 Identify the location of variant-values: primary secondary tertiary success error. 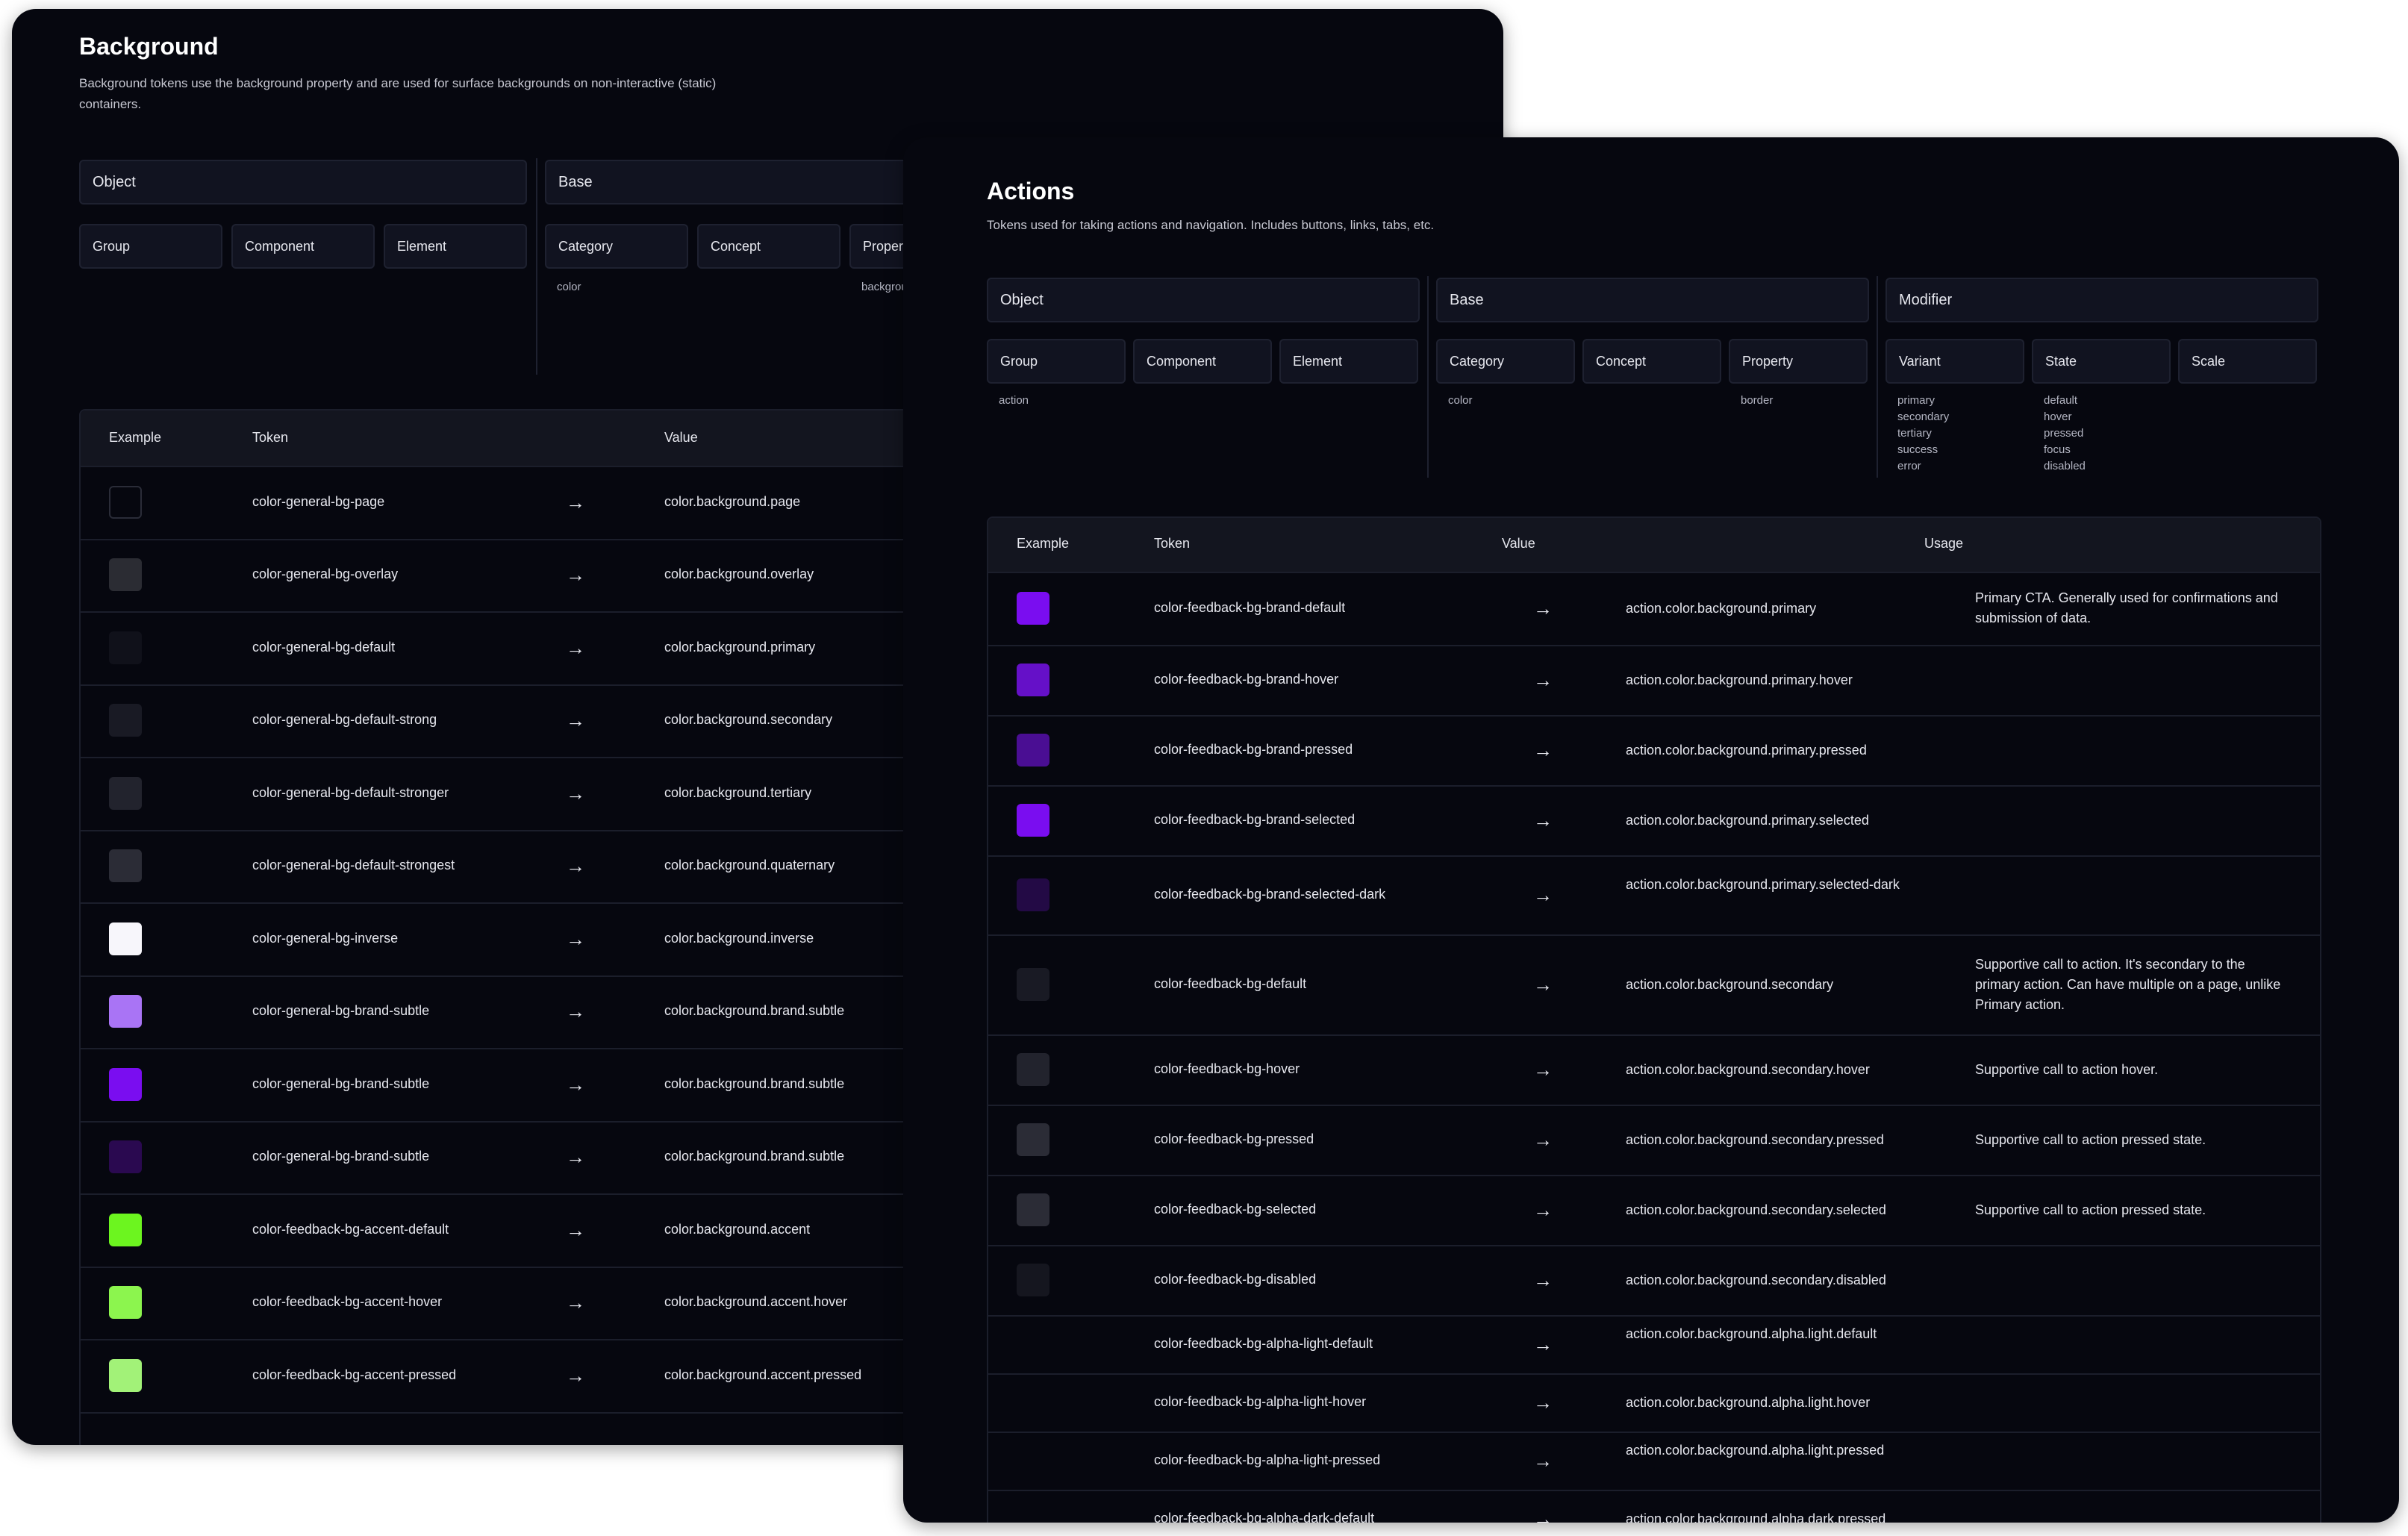
(1923, 434).